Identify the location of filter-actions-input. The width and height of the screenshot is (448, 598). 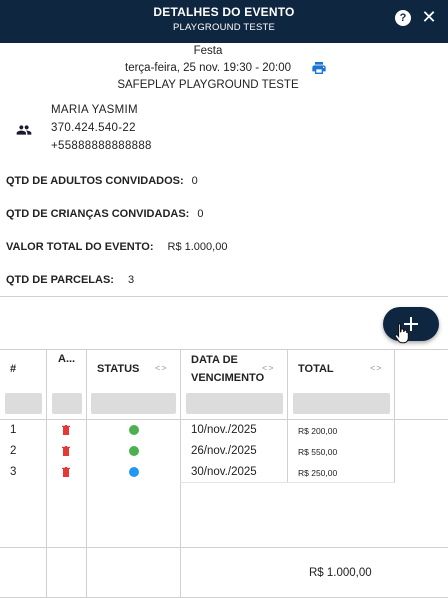
(67, 403).